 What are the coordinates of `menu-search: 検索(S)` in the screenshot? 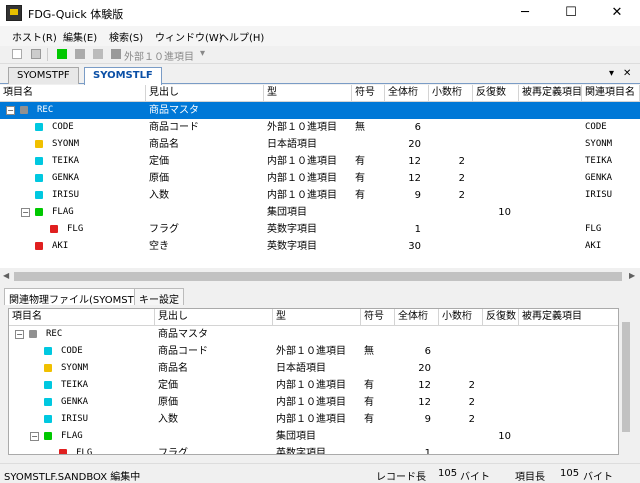 It's located at (126, 36).